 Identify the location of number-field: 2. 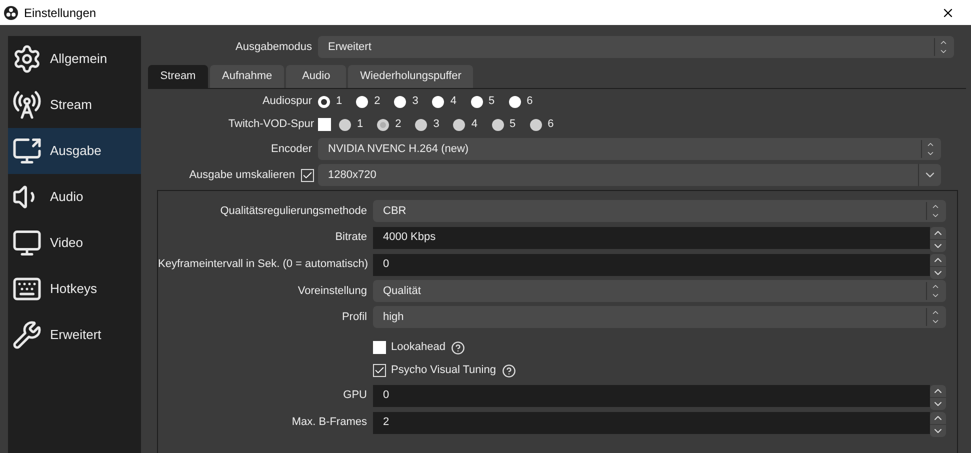
(651, 423).